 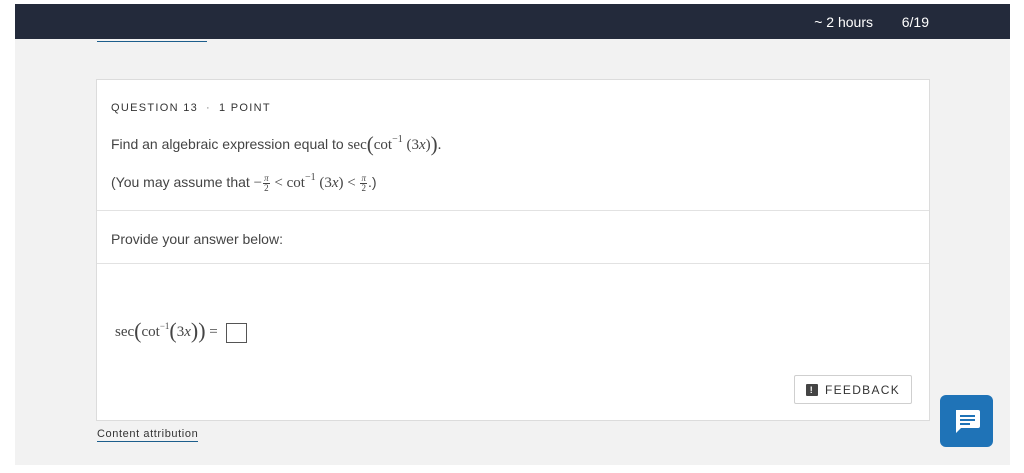 I want to click on chat-bubble-icon, so click(x=967, y=421).